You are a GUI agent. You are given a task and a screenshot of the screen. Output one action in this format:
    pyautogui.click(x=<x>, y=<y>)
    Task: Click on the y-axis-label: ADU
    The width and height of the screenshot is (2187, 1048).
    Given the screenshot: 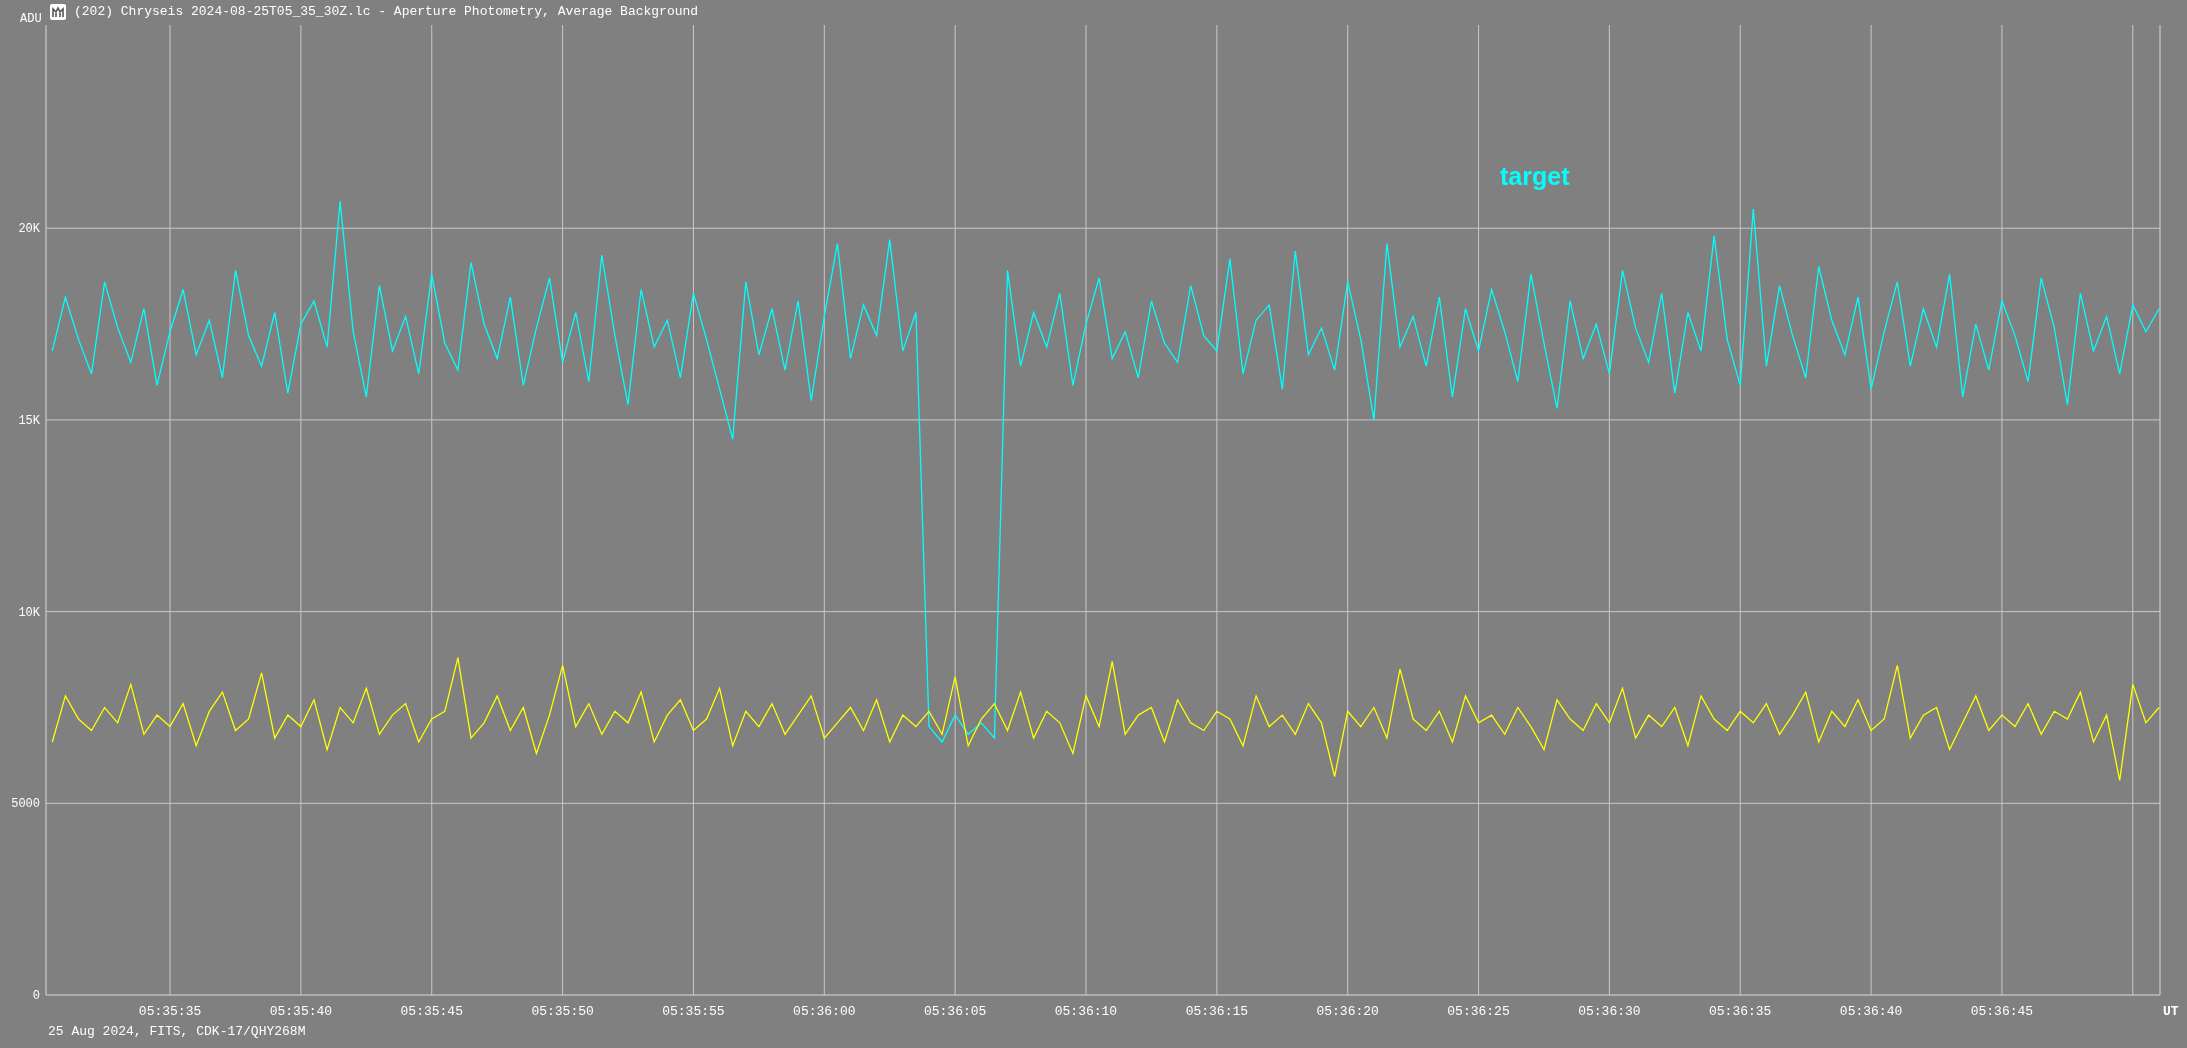 What is the action you would take?
    pyautogui.click(x=31, y=19)
    